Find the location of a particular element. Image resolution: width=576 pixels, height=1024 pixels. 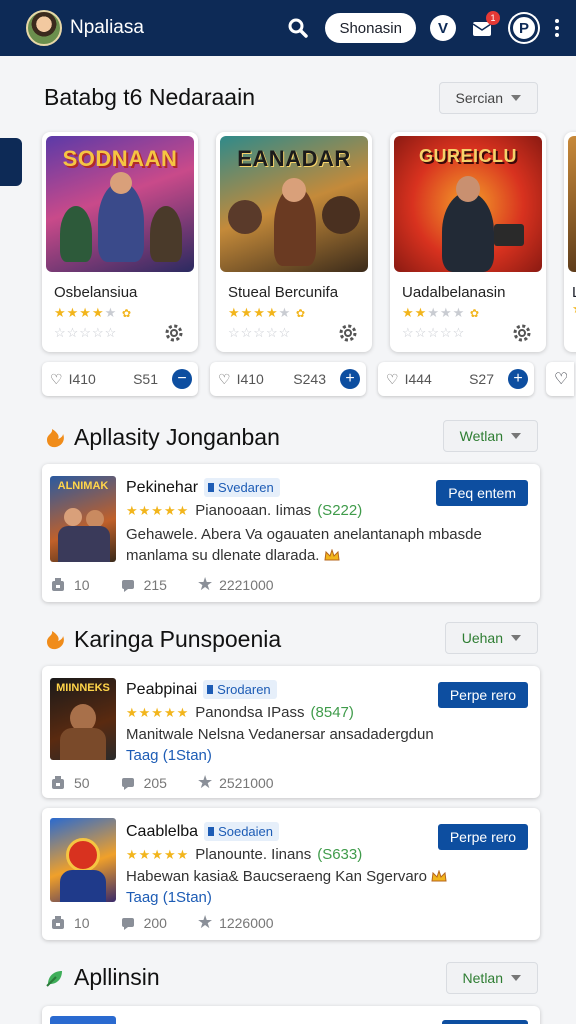

app-thumbnail: MIINNEKS is located at coordinates (83, 719).